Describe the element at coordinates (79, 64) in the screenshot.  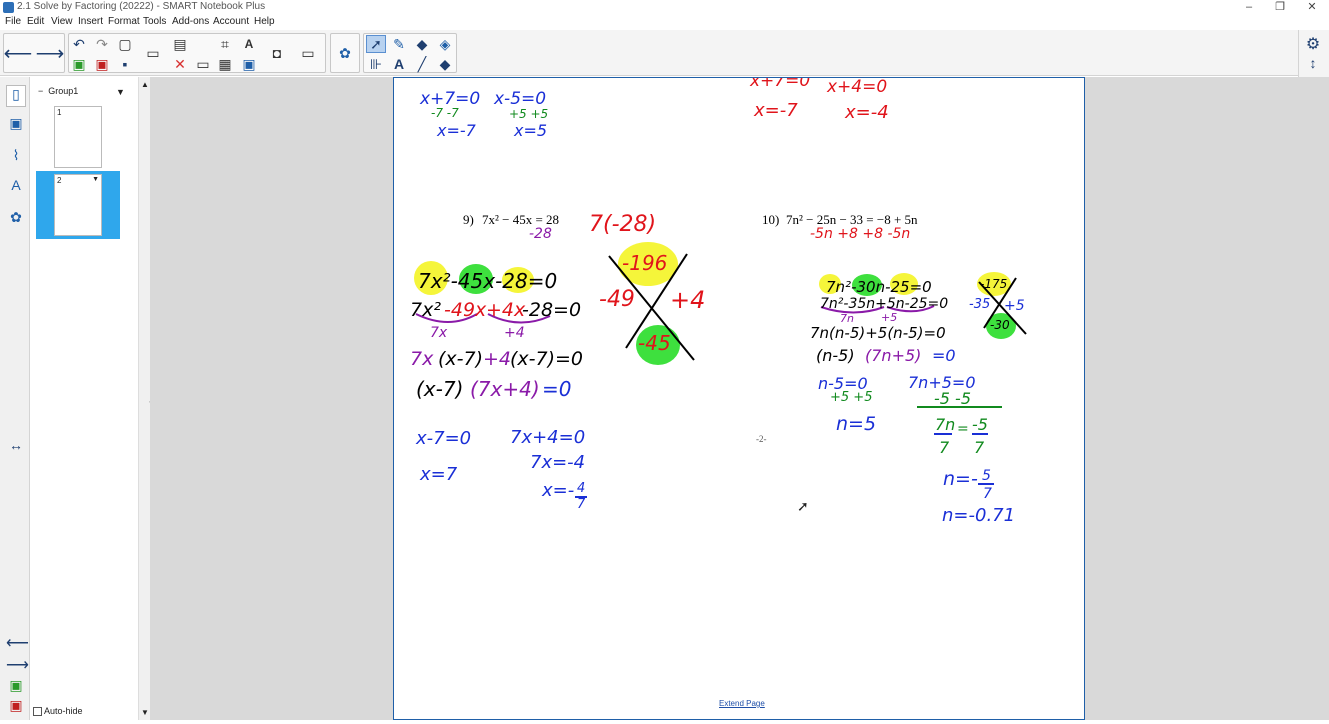
I see `add-page-icon: ▣` at that location.